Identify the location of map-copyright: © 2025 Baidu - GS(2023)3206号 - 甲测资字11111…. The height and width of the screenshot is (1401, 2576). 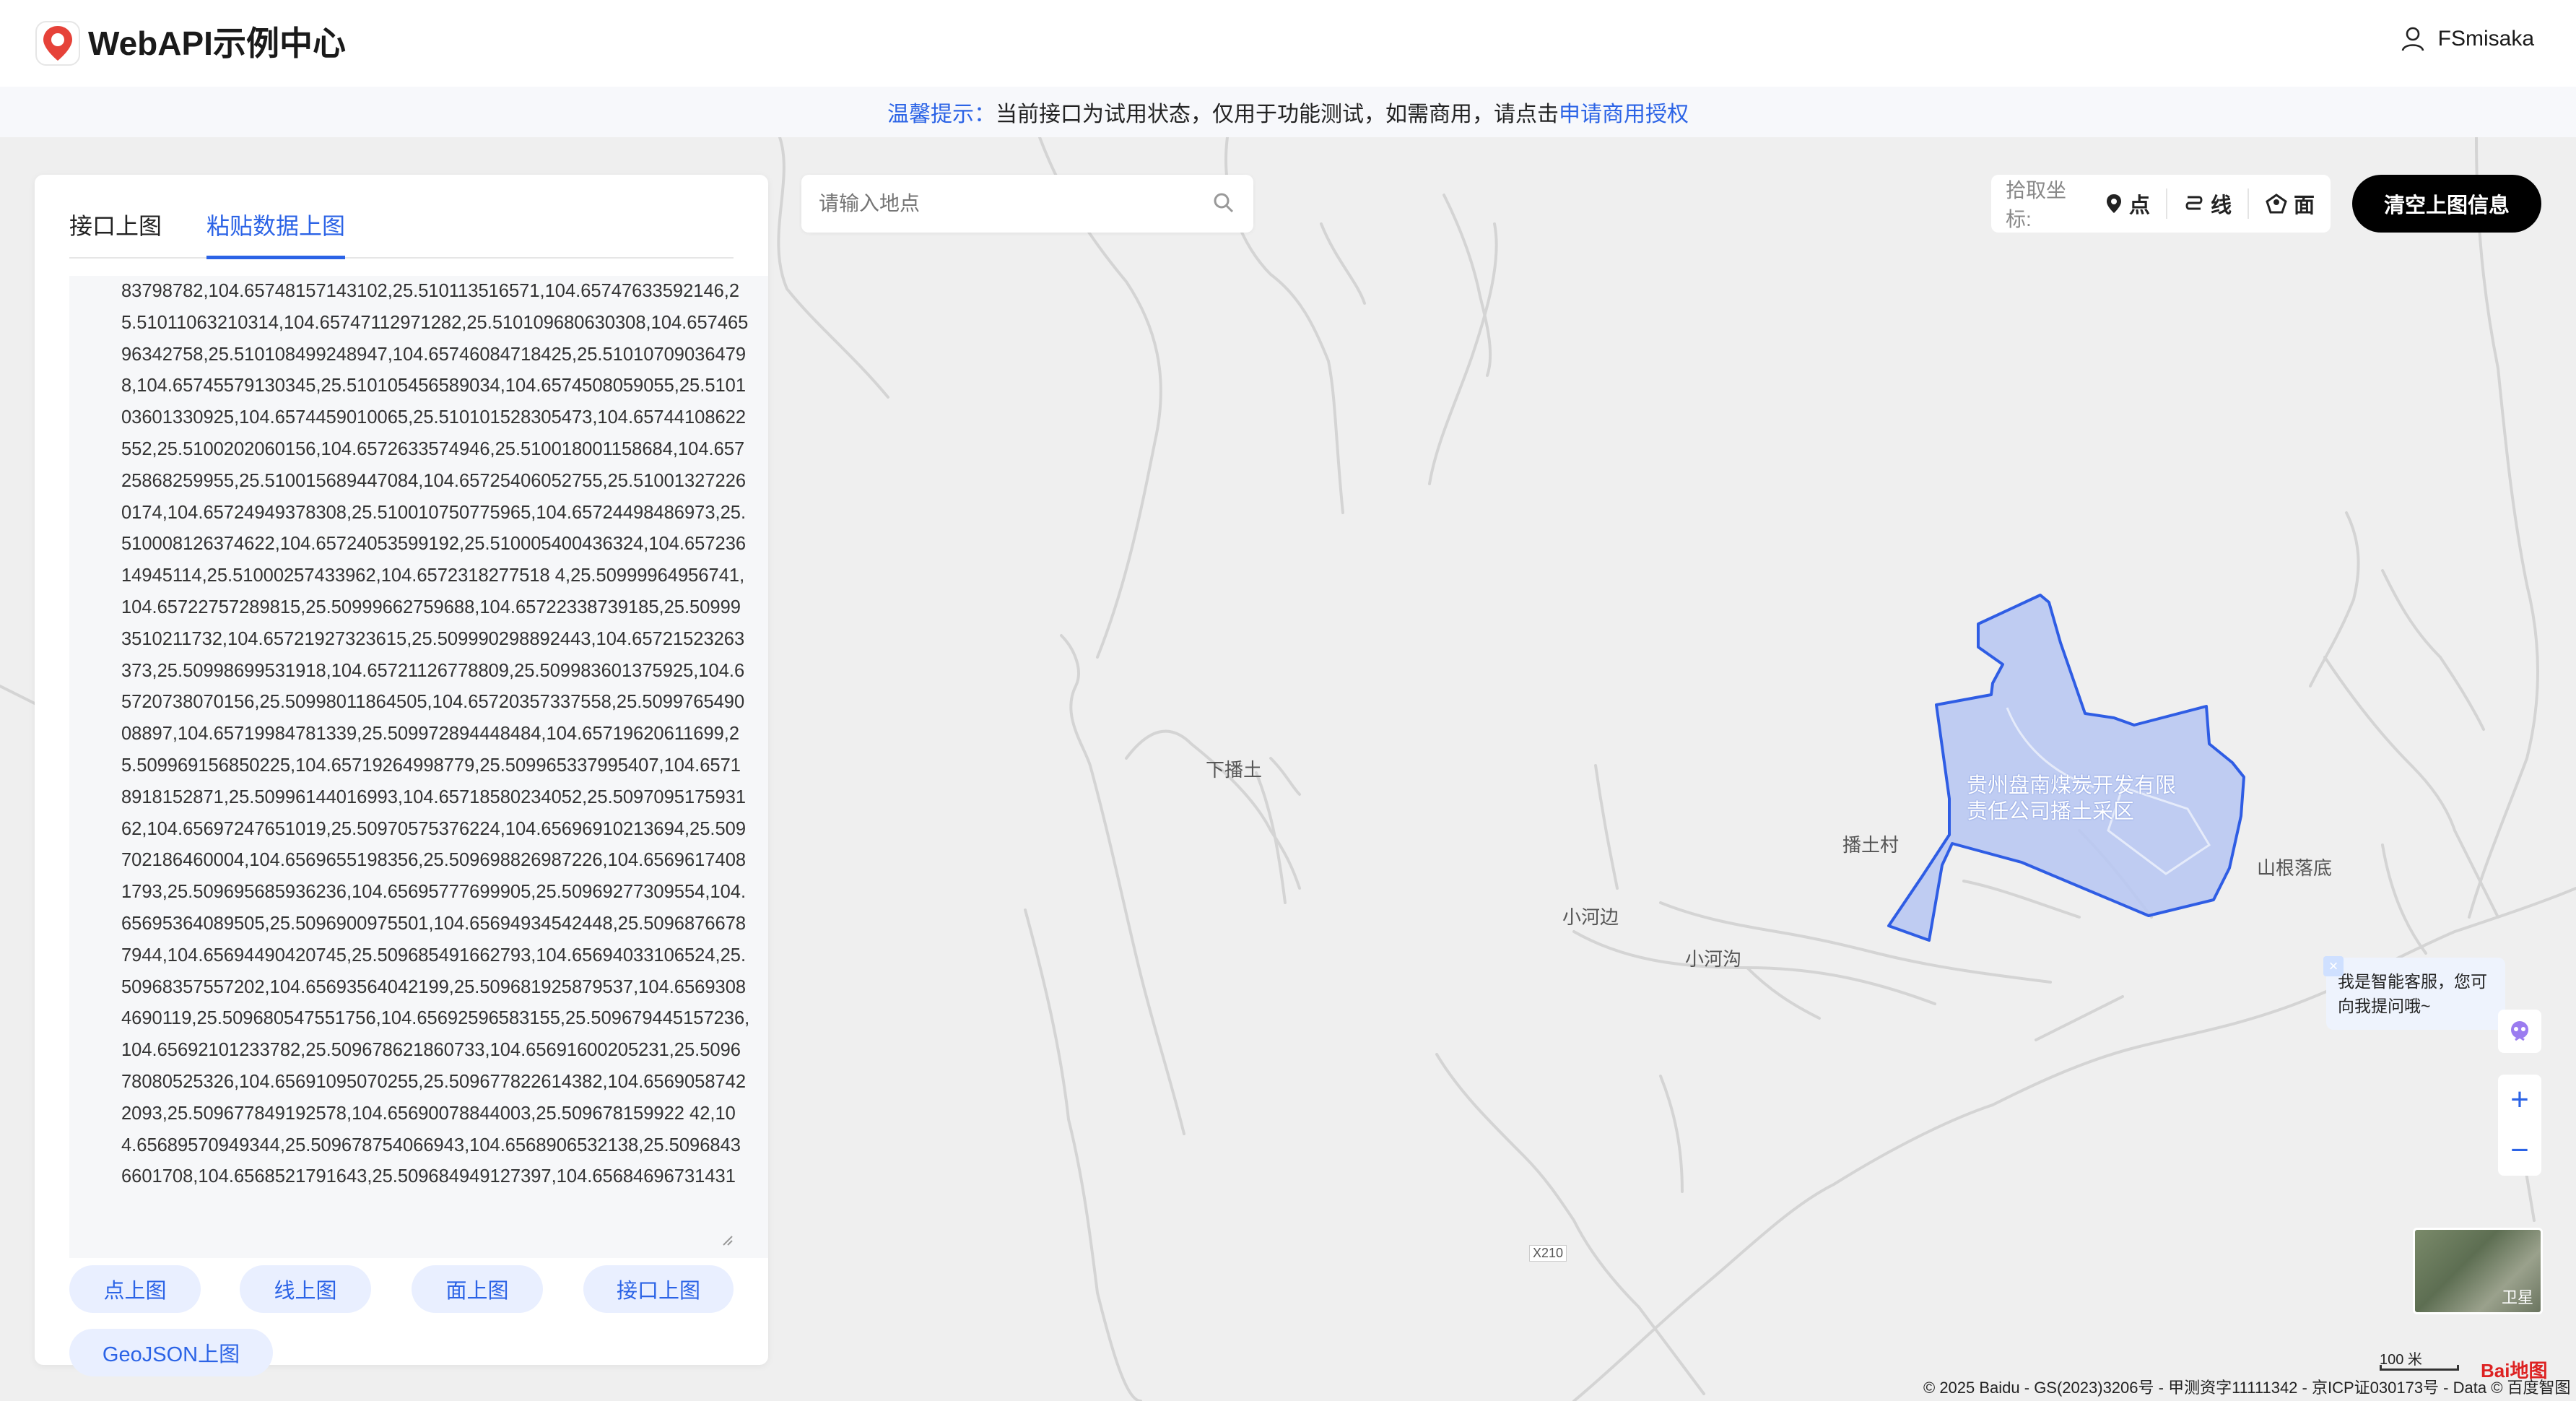
(2247, 1388).